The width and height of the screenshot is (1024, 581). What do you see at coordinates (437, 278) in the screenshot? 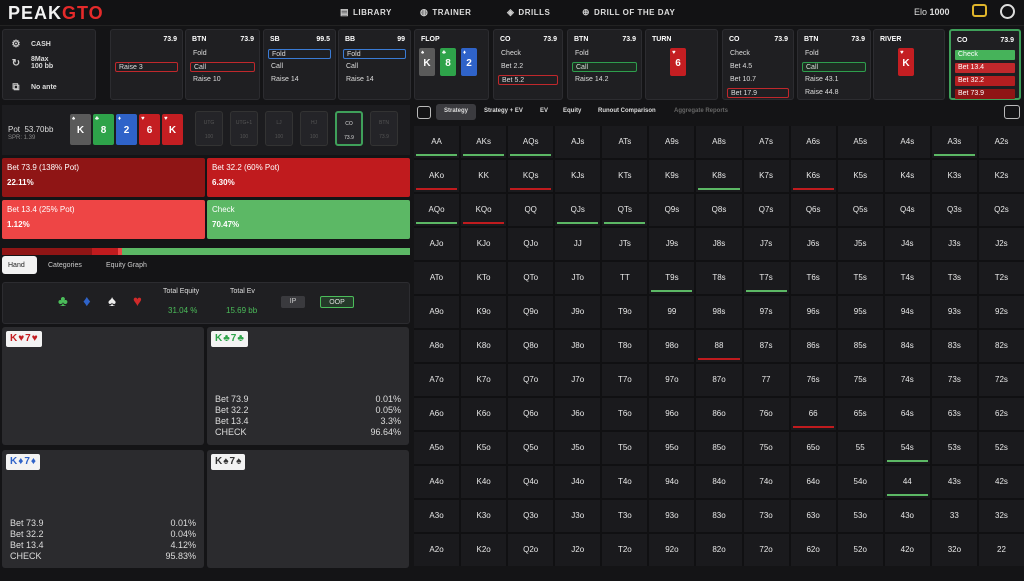
I see `hand-cell: ATo` at bounding box center [437, 278].